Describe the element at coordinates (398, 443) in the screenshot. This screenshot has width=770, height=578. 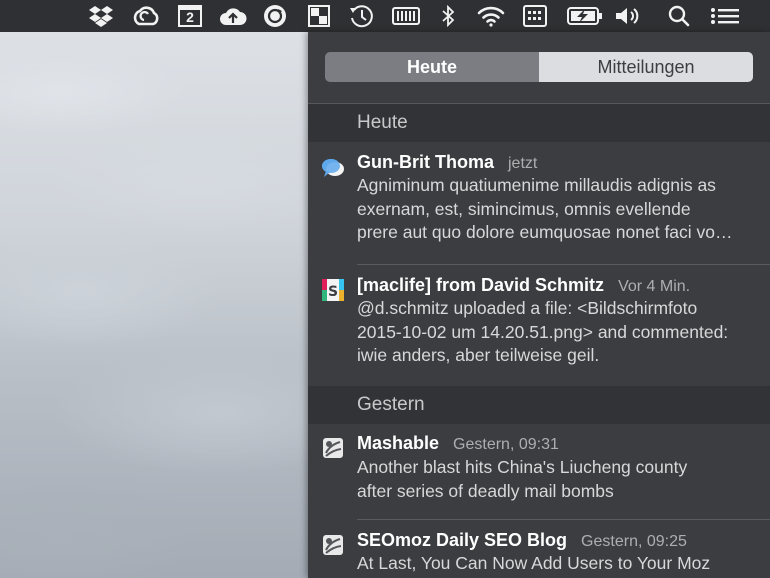
I see `notification-title: Mashable` at that location.